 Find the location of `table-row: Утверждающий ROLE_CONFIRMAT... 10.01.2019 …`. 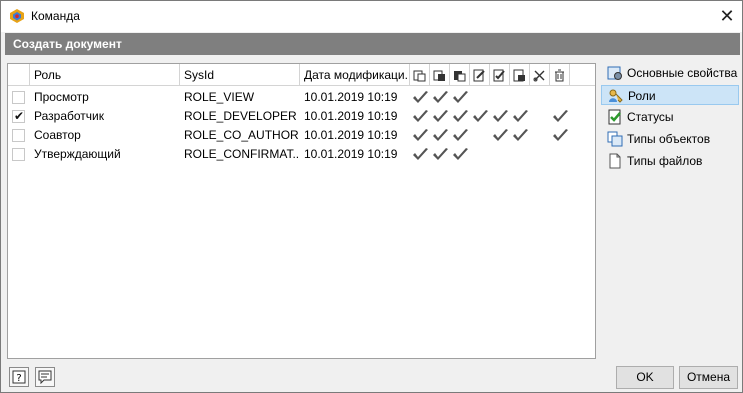

table-row: Утверждающий ROLE_CONFIRMAT... 10.01.2019 … is located at coordinates (301, 154).